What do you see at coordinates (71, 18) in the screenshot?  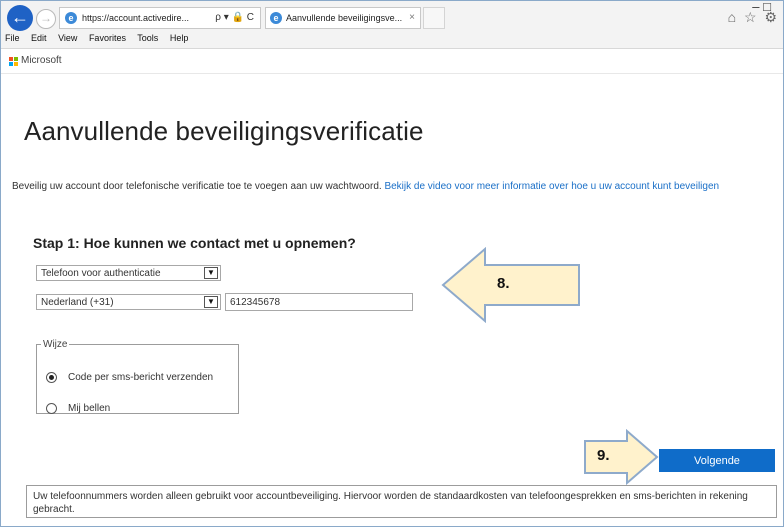 I see `ie-icon: e` at bounding box center [71, 18].